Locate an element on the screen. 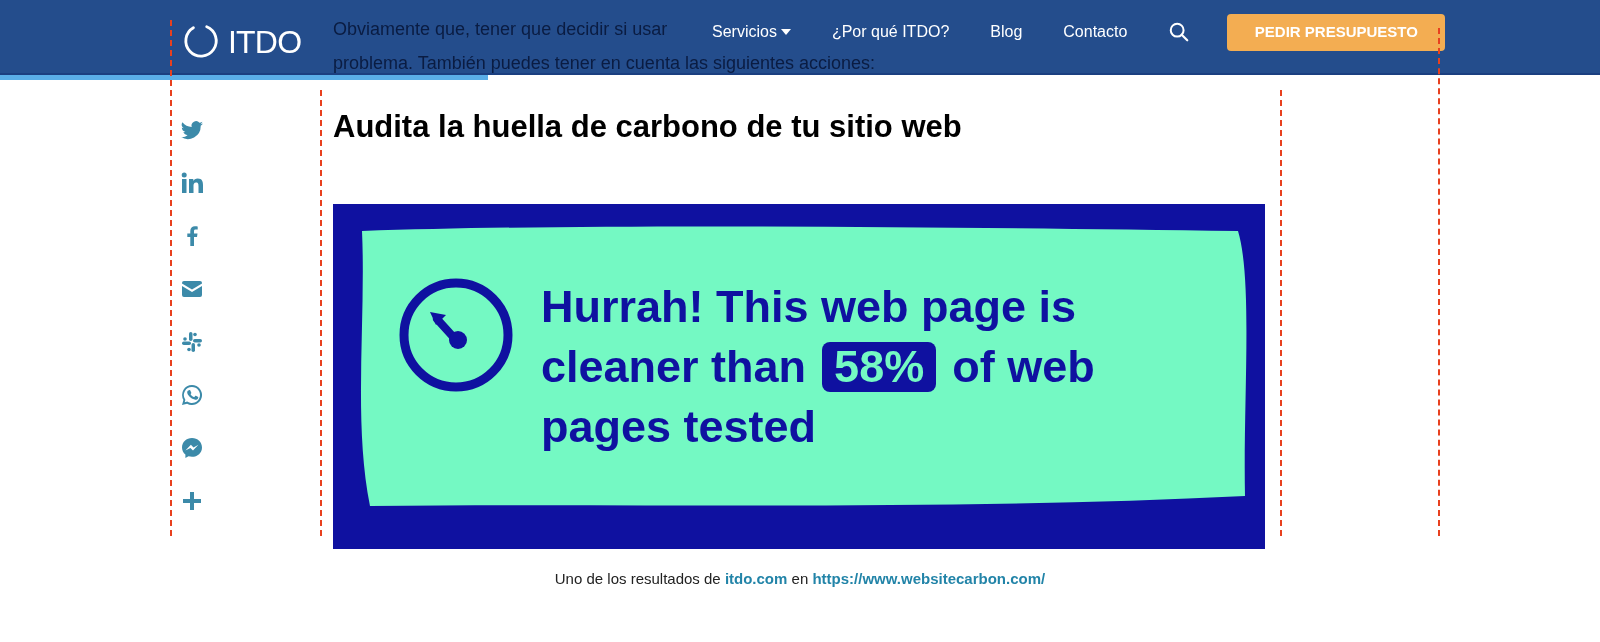  paragraph-line: problema. También puedes tener en cuenta las siguientes acciones: is located at coordinates (604, 63).